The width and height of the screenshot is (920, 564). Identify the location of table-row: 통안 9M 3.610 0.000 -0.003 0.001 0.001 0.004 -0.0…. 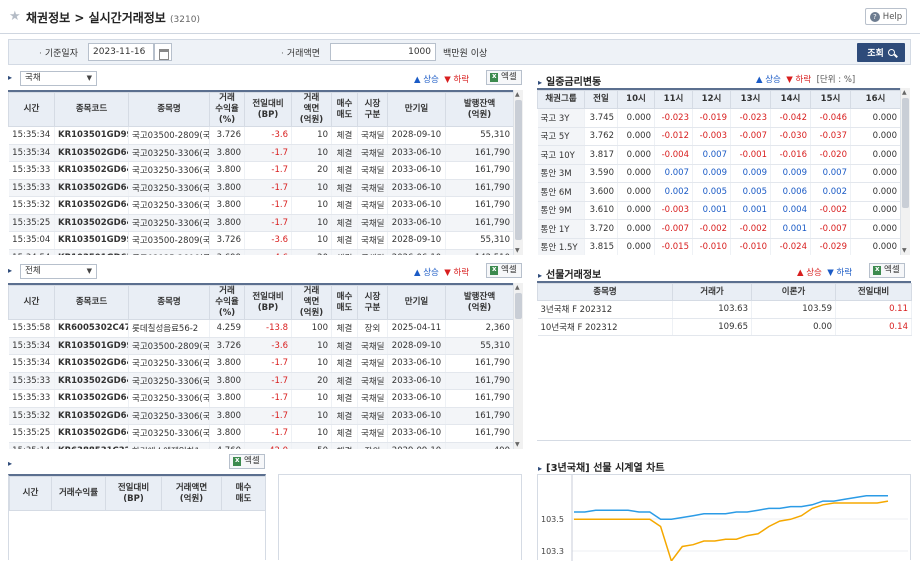
(718, 210).